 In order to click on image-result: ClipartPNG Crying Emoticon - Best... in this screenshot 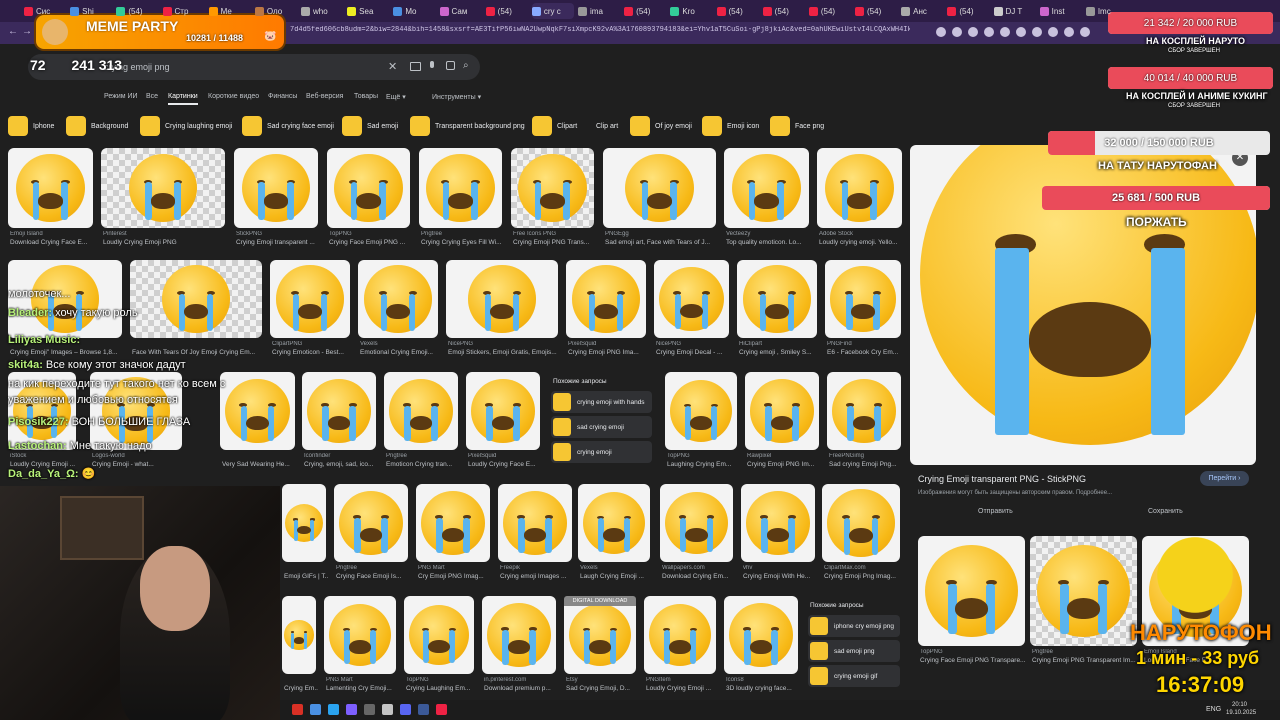, I will do `click(310, 310)`.